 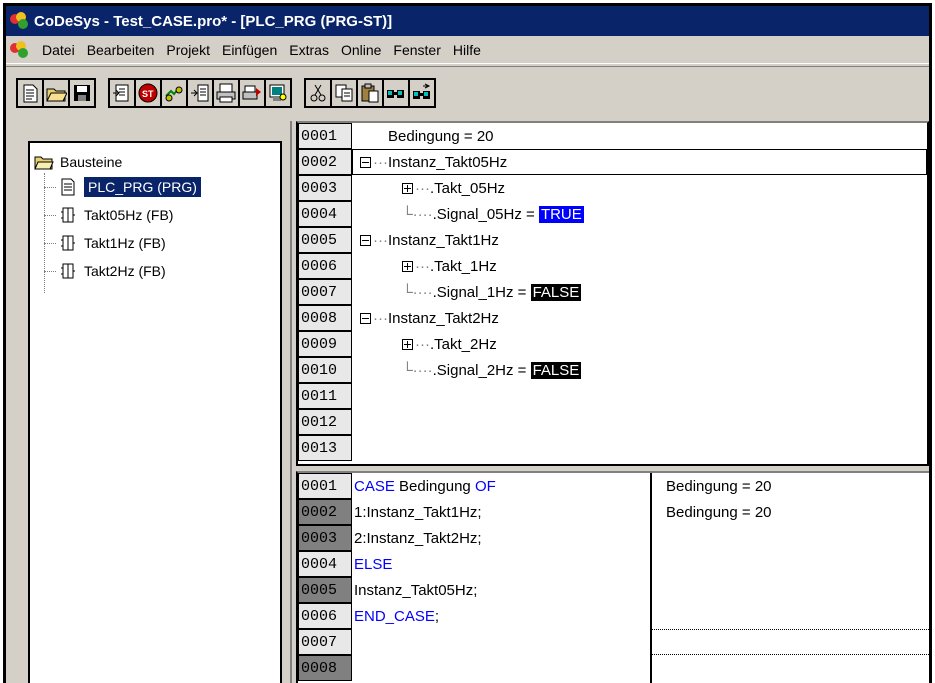 I want to click on line-number: 0012, so click(x=325, y=422).